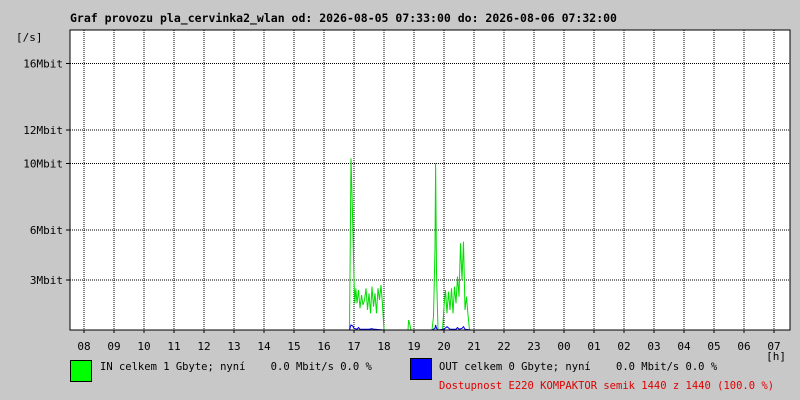 The height and width of the screenshot is (400, 800). What do you see at coordinates (323, 346) in the screenshot?
I see `x-tick-label: 16` at bounding box center [323, 346].